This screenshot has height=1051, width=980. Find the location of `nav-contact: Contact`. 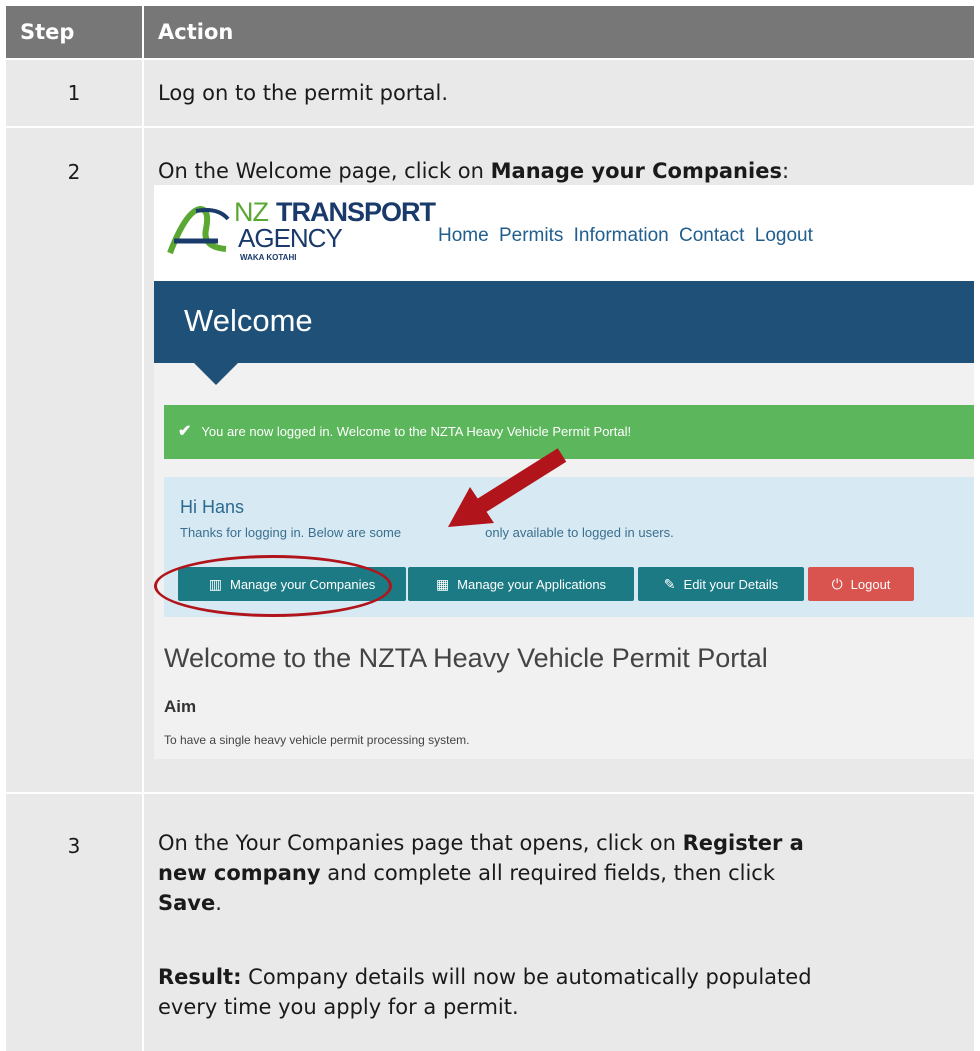

nav-contact: Contact is located at coordinates (711, 235).